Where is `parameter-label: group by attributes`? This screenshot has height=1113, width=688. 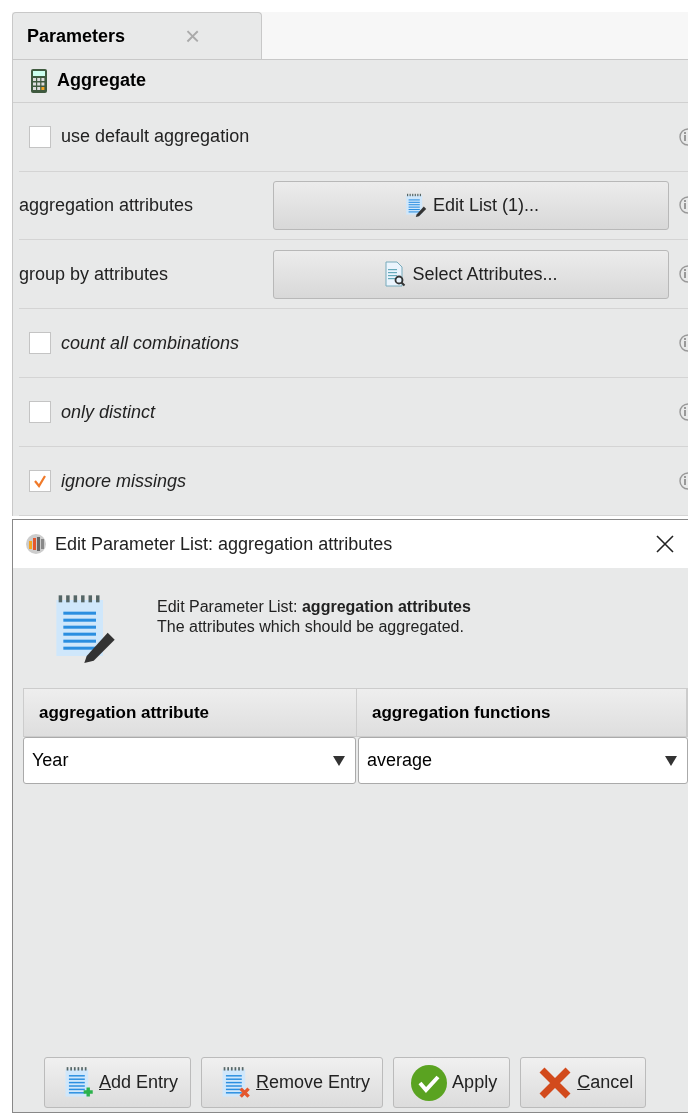 parameter-label: group by attributes is located at coordinates (94, 274).